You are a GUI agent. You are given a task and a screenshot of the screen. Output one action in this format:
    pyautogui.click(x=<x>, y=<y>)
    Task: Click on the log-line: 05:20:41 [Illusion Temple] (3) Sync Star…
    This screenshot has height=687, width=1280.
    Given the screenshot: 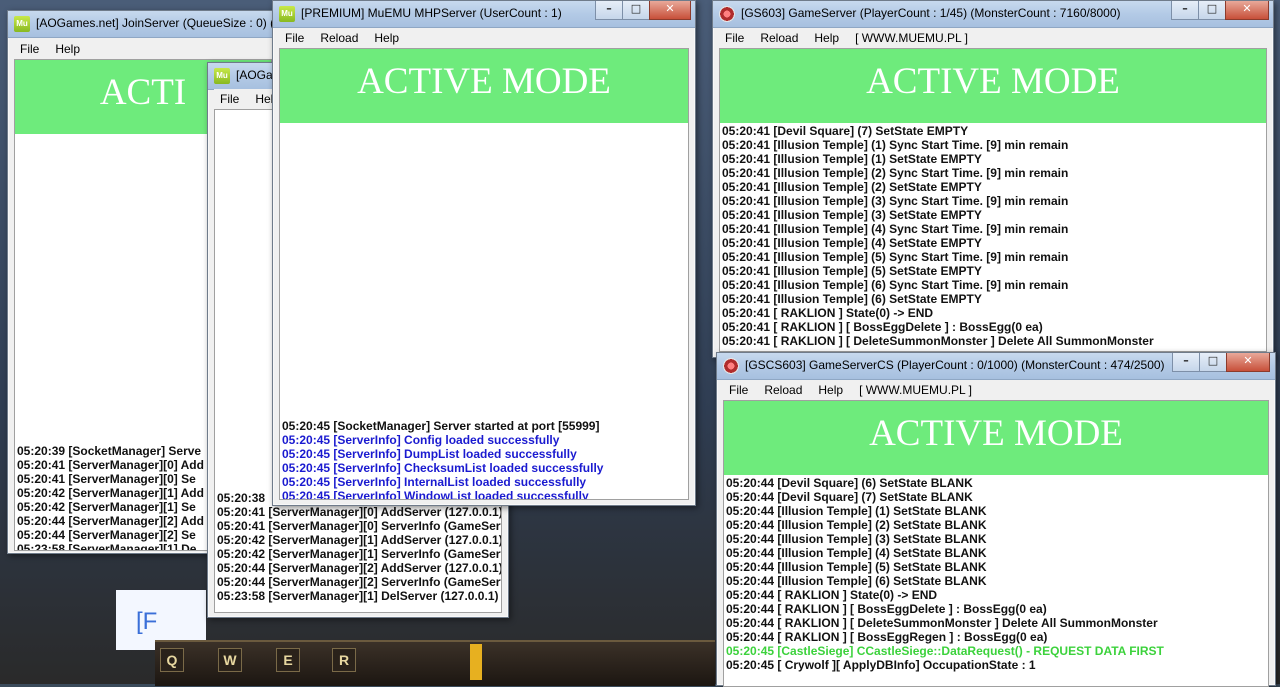 What is the action you would take?
    pyautogui.click(x=895, y=201)
    